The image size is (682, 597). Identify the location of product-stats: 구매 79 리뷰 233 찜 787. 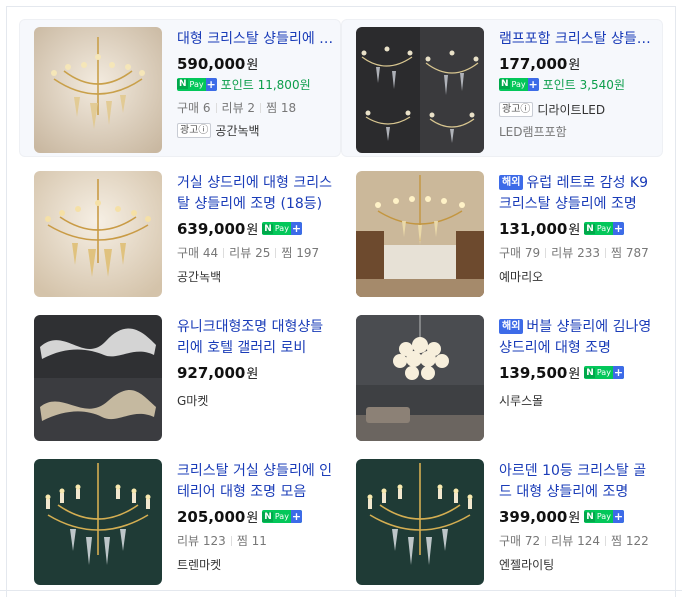
(574, 253).